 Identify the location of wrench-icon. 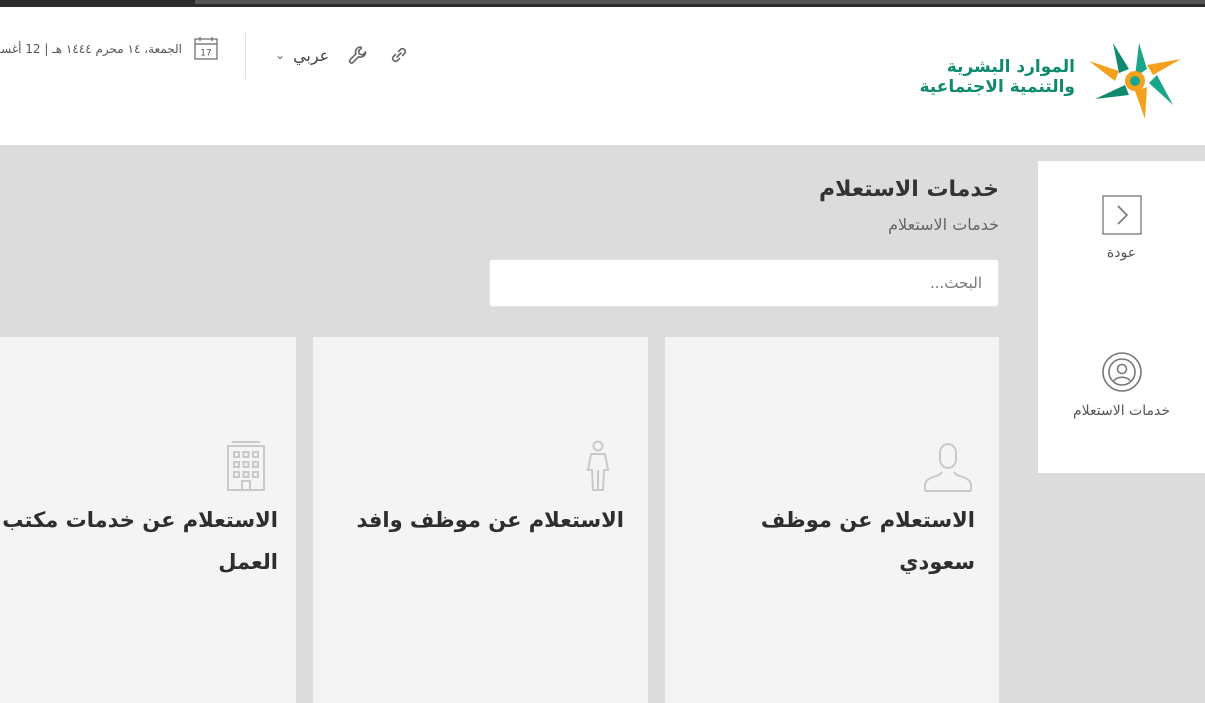
(358, 55).